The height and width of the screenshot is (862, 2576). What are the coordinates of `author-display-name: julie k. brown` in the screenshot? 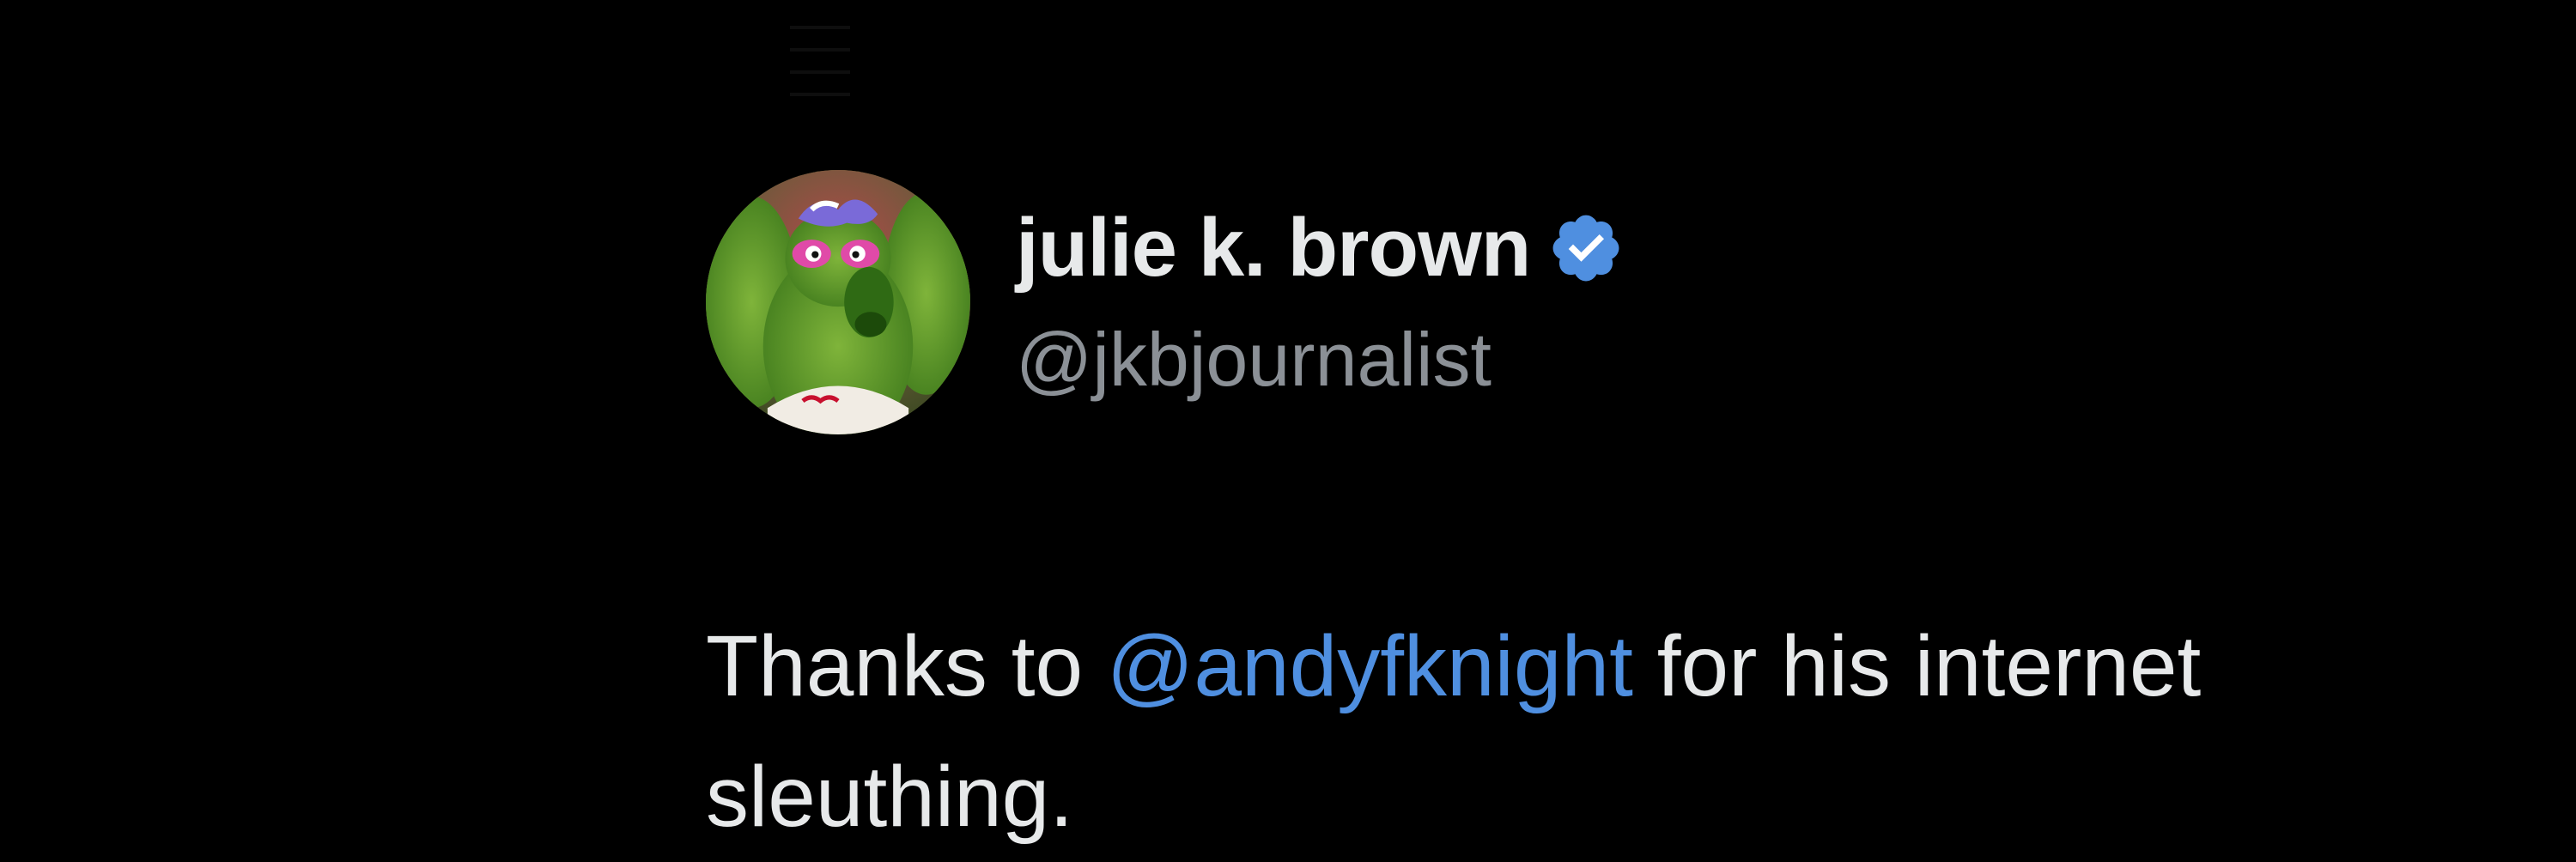 It's located at (1273, 248).